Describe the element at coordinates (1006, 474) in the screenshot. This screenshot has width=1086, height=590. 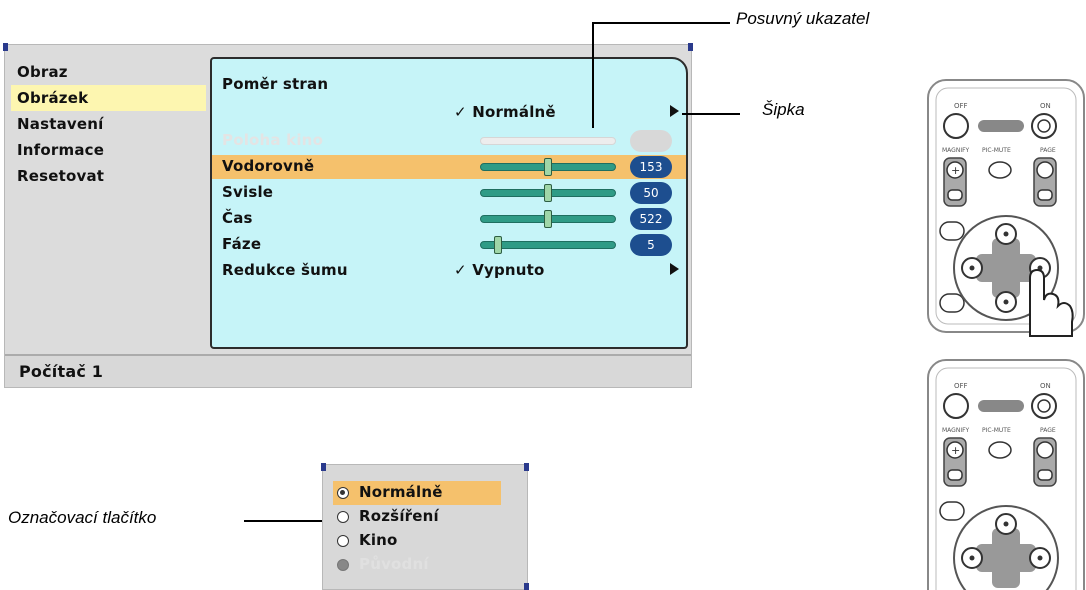
I see `remote-control-illustration: OFF ON MAGNIFY PIC-MUTE PAGE +` at that location.